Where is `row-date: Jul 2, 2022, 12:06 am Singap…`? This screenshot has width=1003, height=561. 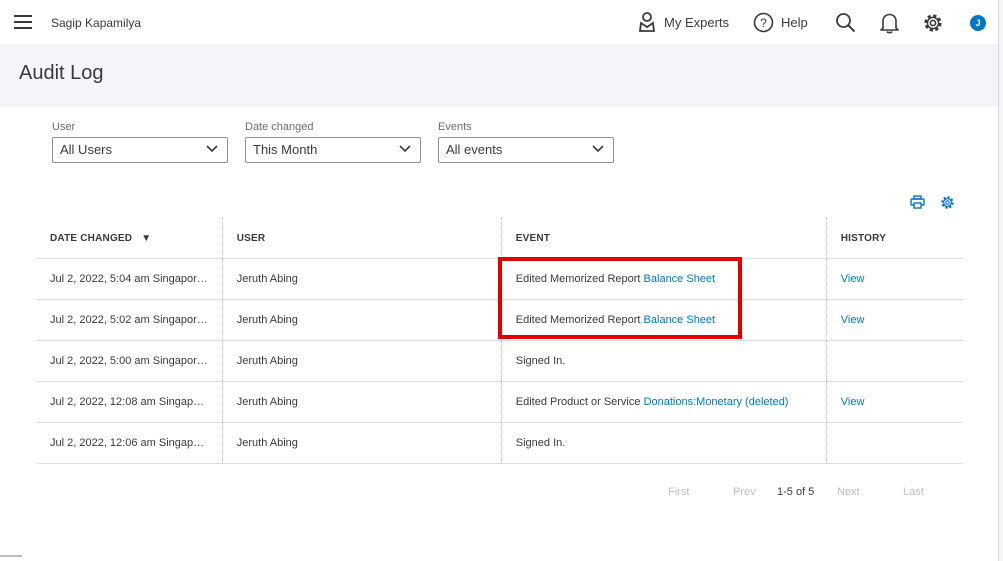 row-date: Jul 2, 2022, 12:06 am Singap… is located at coordinates (129, 443).